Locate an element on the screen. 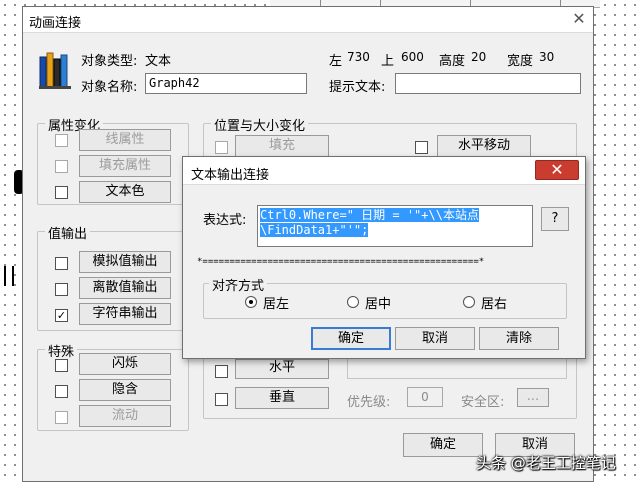 Image resolution: width=640 pixels, height=482 pixels. horizontal-move-checkbox is located at coordinates (421, 147).